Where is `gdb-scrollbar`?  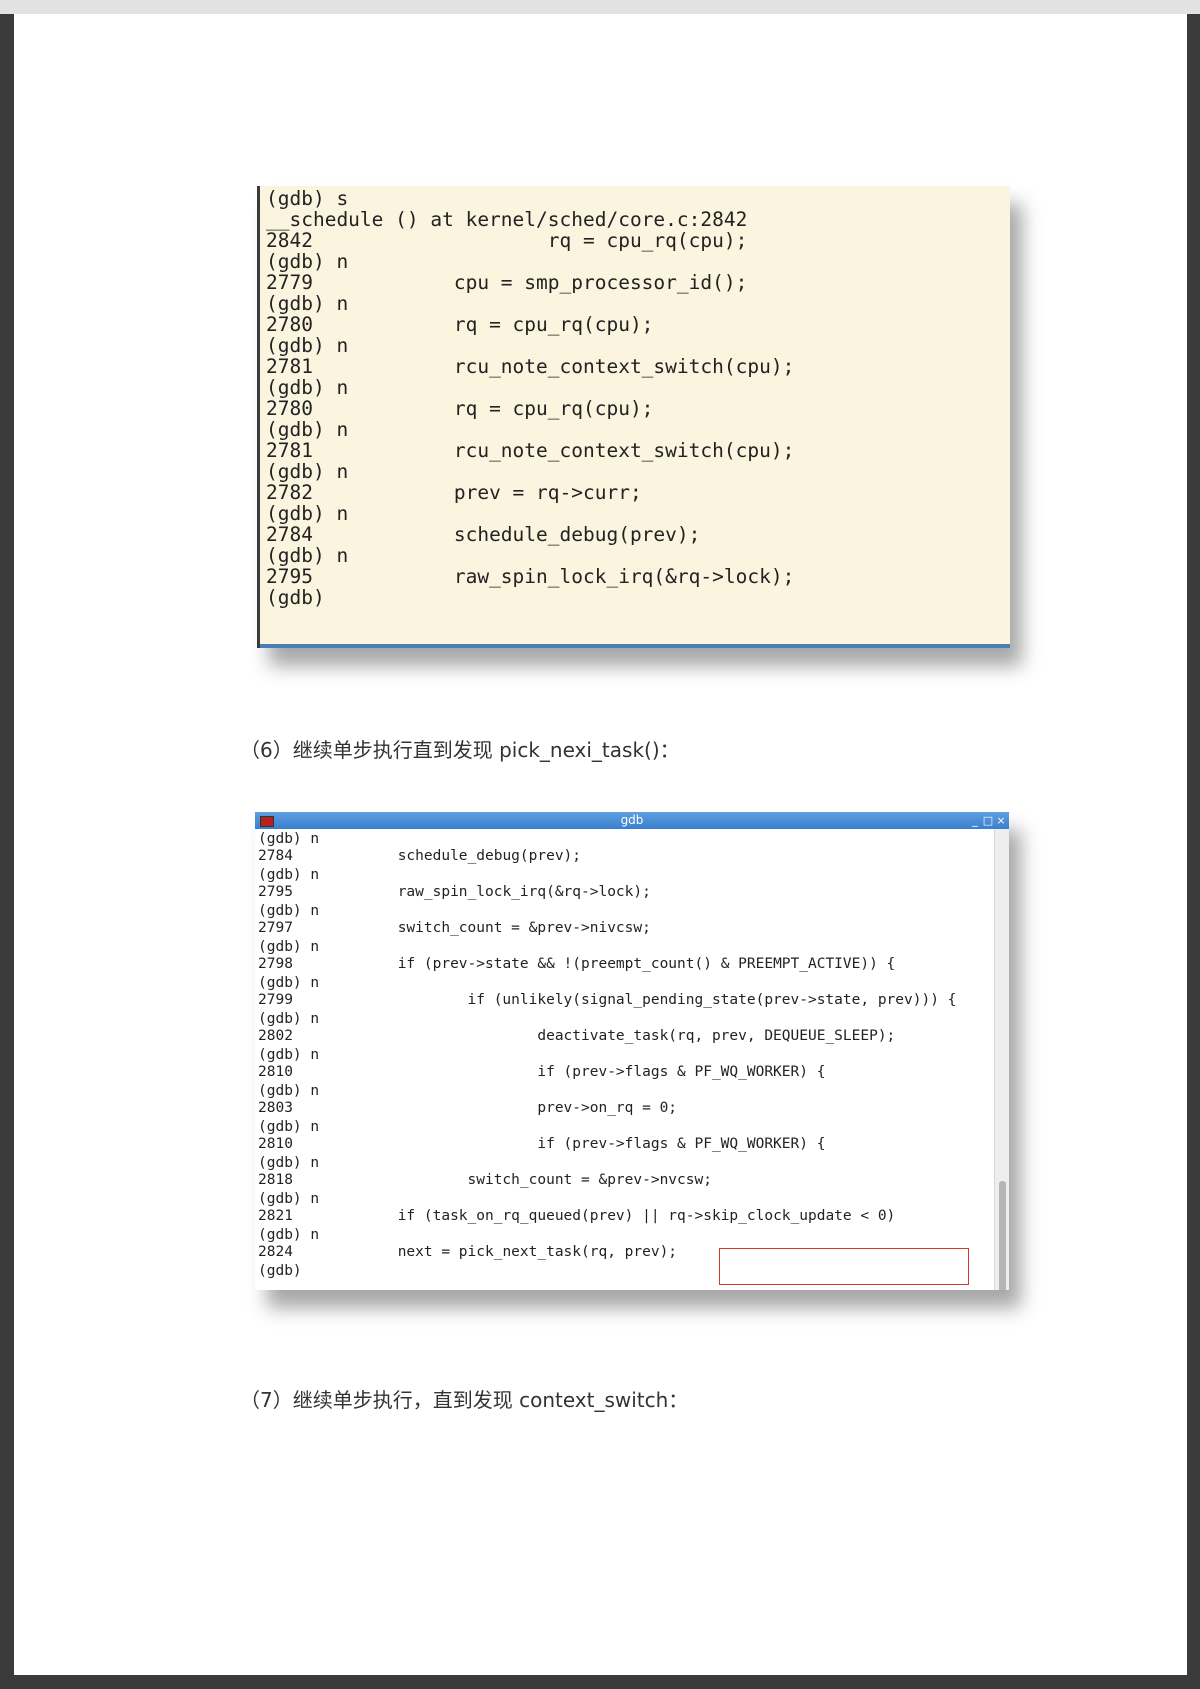
gdb-scrollbar is located at coordinates (1001, 1059).